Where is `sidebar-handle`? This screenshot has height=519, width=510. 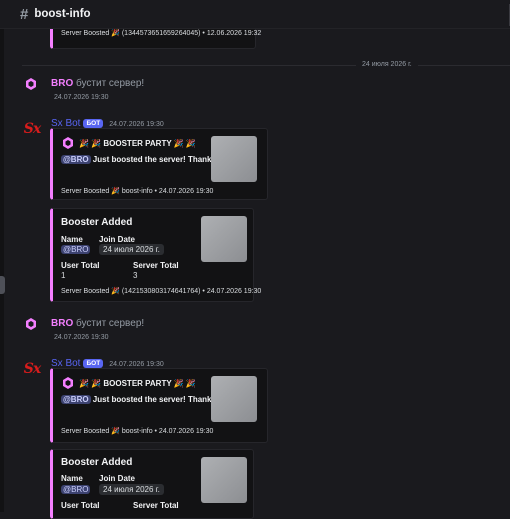
sidebar-handle is located at coordinates (2, 285).